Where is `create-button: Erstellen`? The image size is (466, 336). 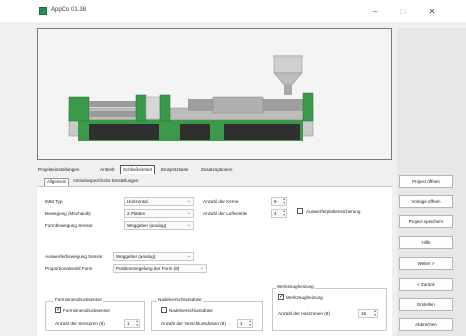 create-button: Erstellen is located at coordinates (426, 304).